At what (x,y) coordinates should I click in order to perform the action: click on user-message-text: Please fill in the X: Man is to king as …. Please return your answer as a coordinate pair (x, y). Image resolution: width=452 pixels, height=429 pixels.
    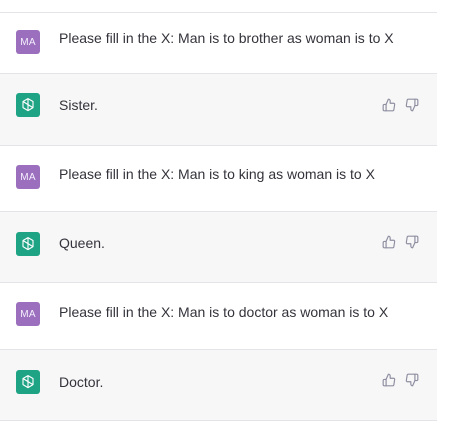
    Looking at the image, I should click on (217, 174).